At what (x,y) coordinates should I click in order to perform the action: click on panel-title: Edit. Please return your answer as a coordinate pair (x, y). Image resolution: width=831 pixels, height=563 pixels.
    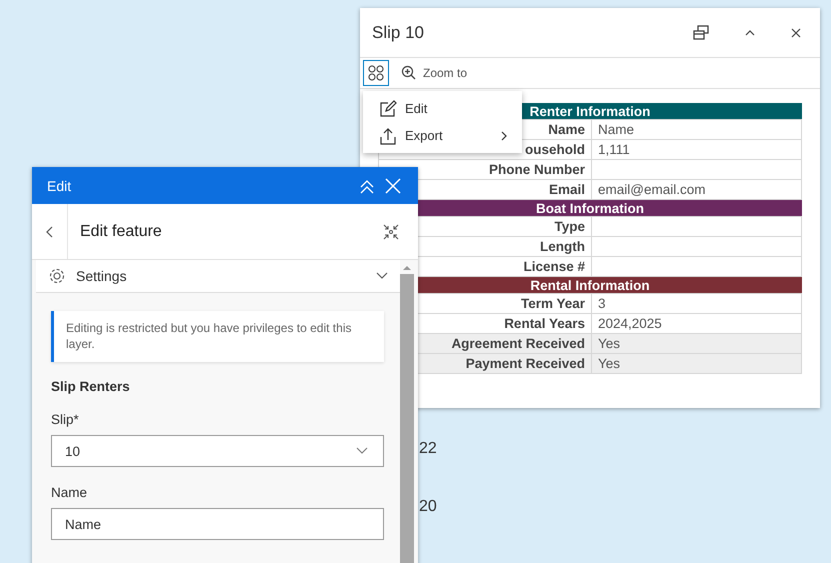
    Looking at the image, I should click on (59, 186).